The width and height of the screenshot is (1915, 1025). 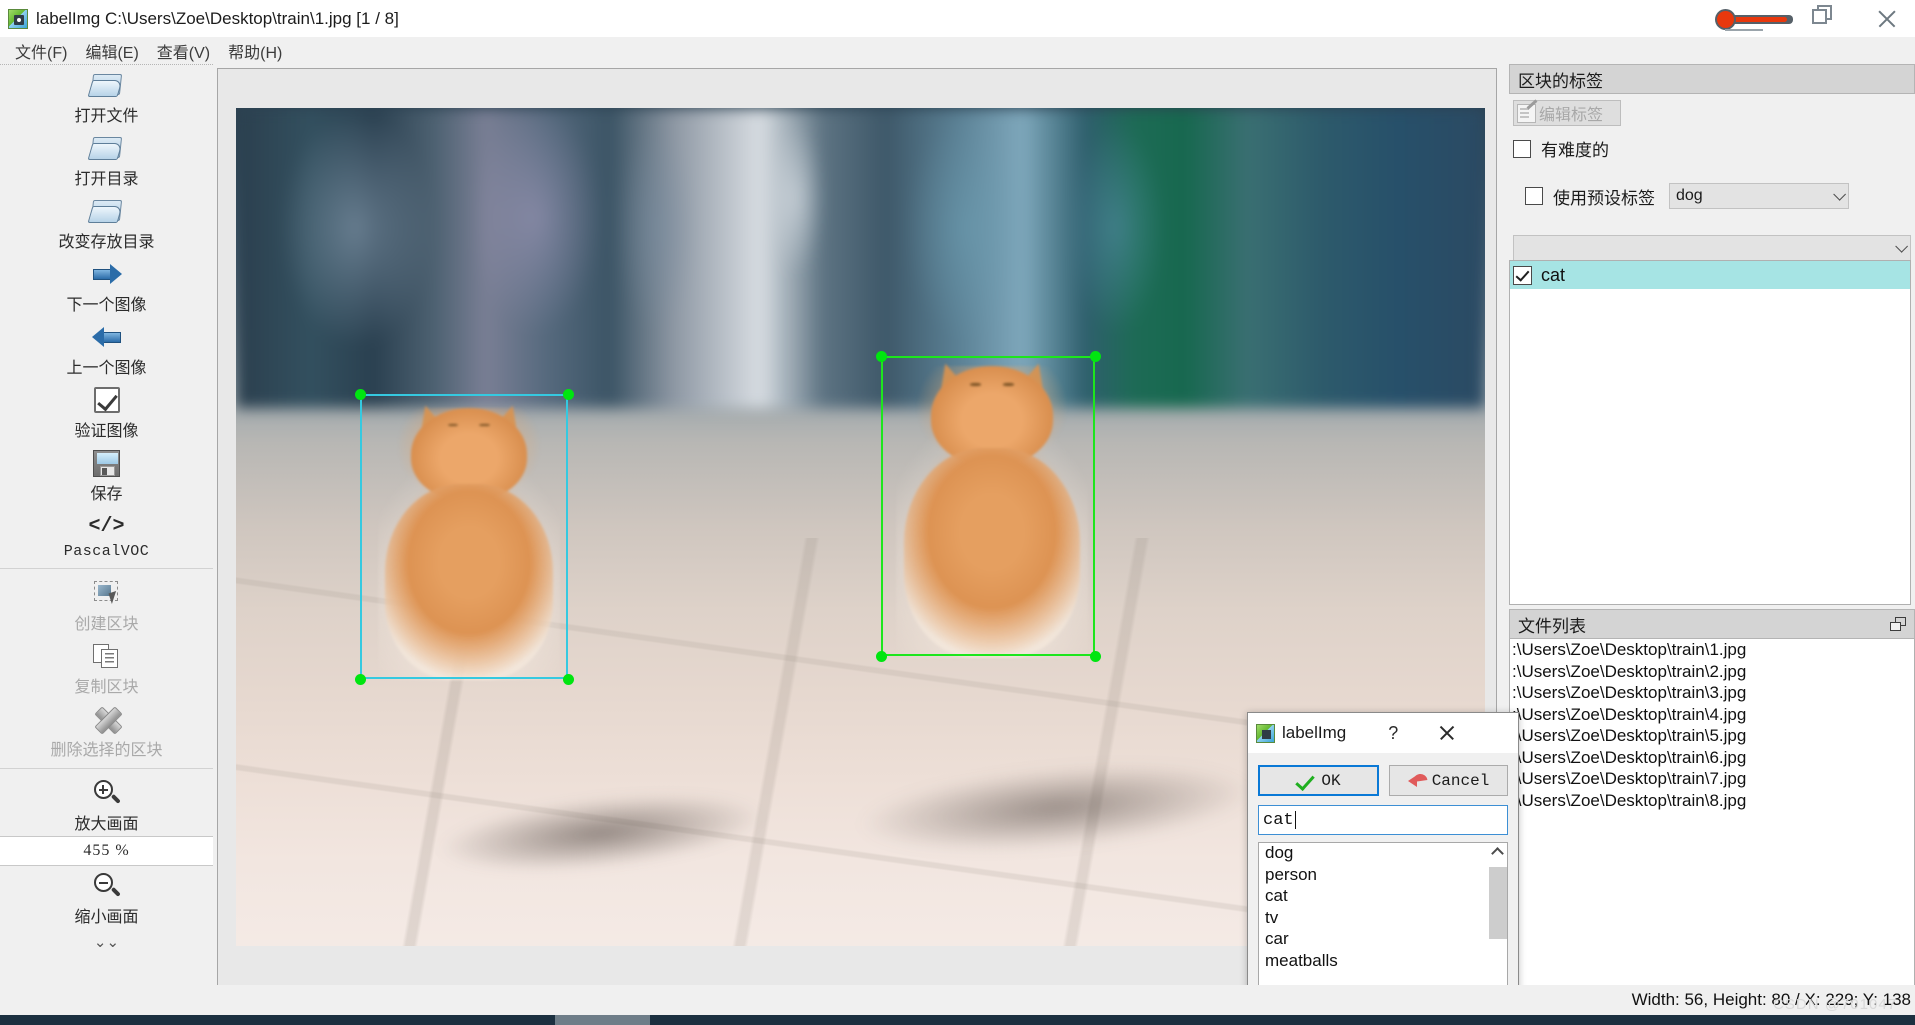 I want to click on dock-title-text: 文件列表, so click(x=1552, y=626).